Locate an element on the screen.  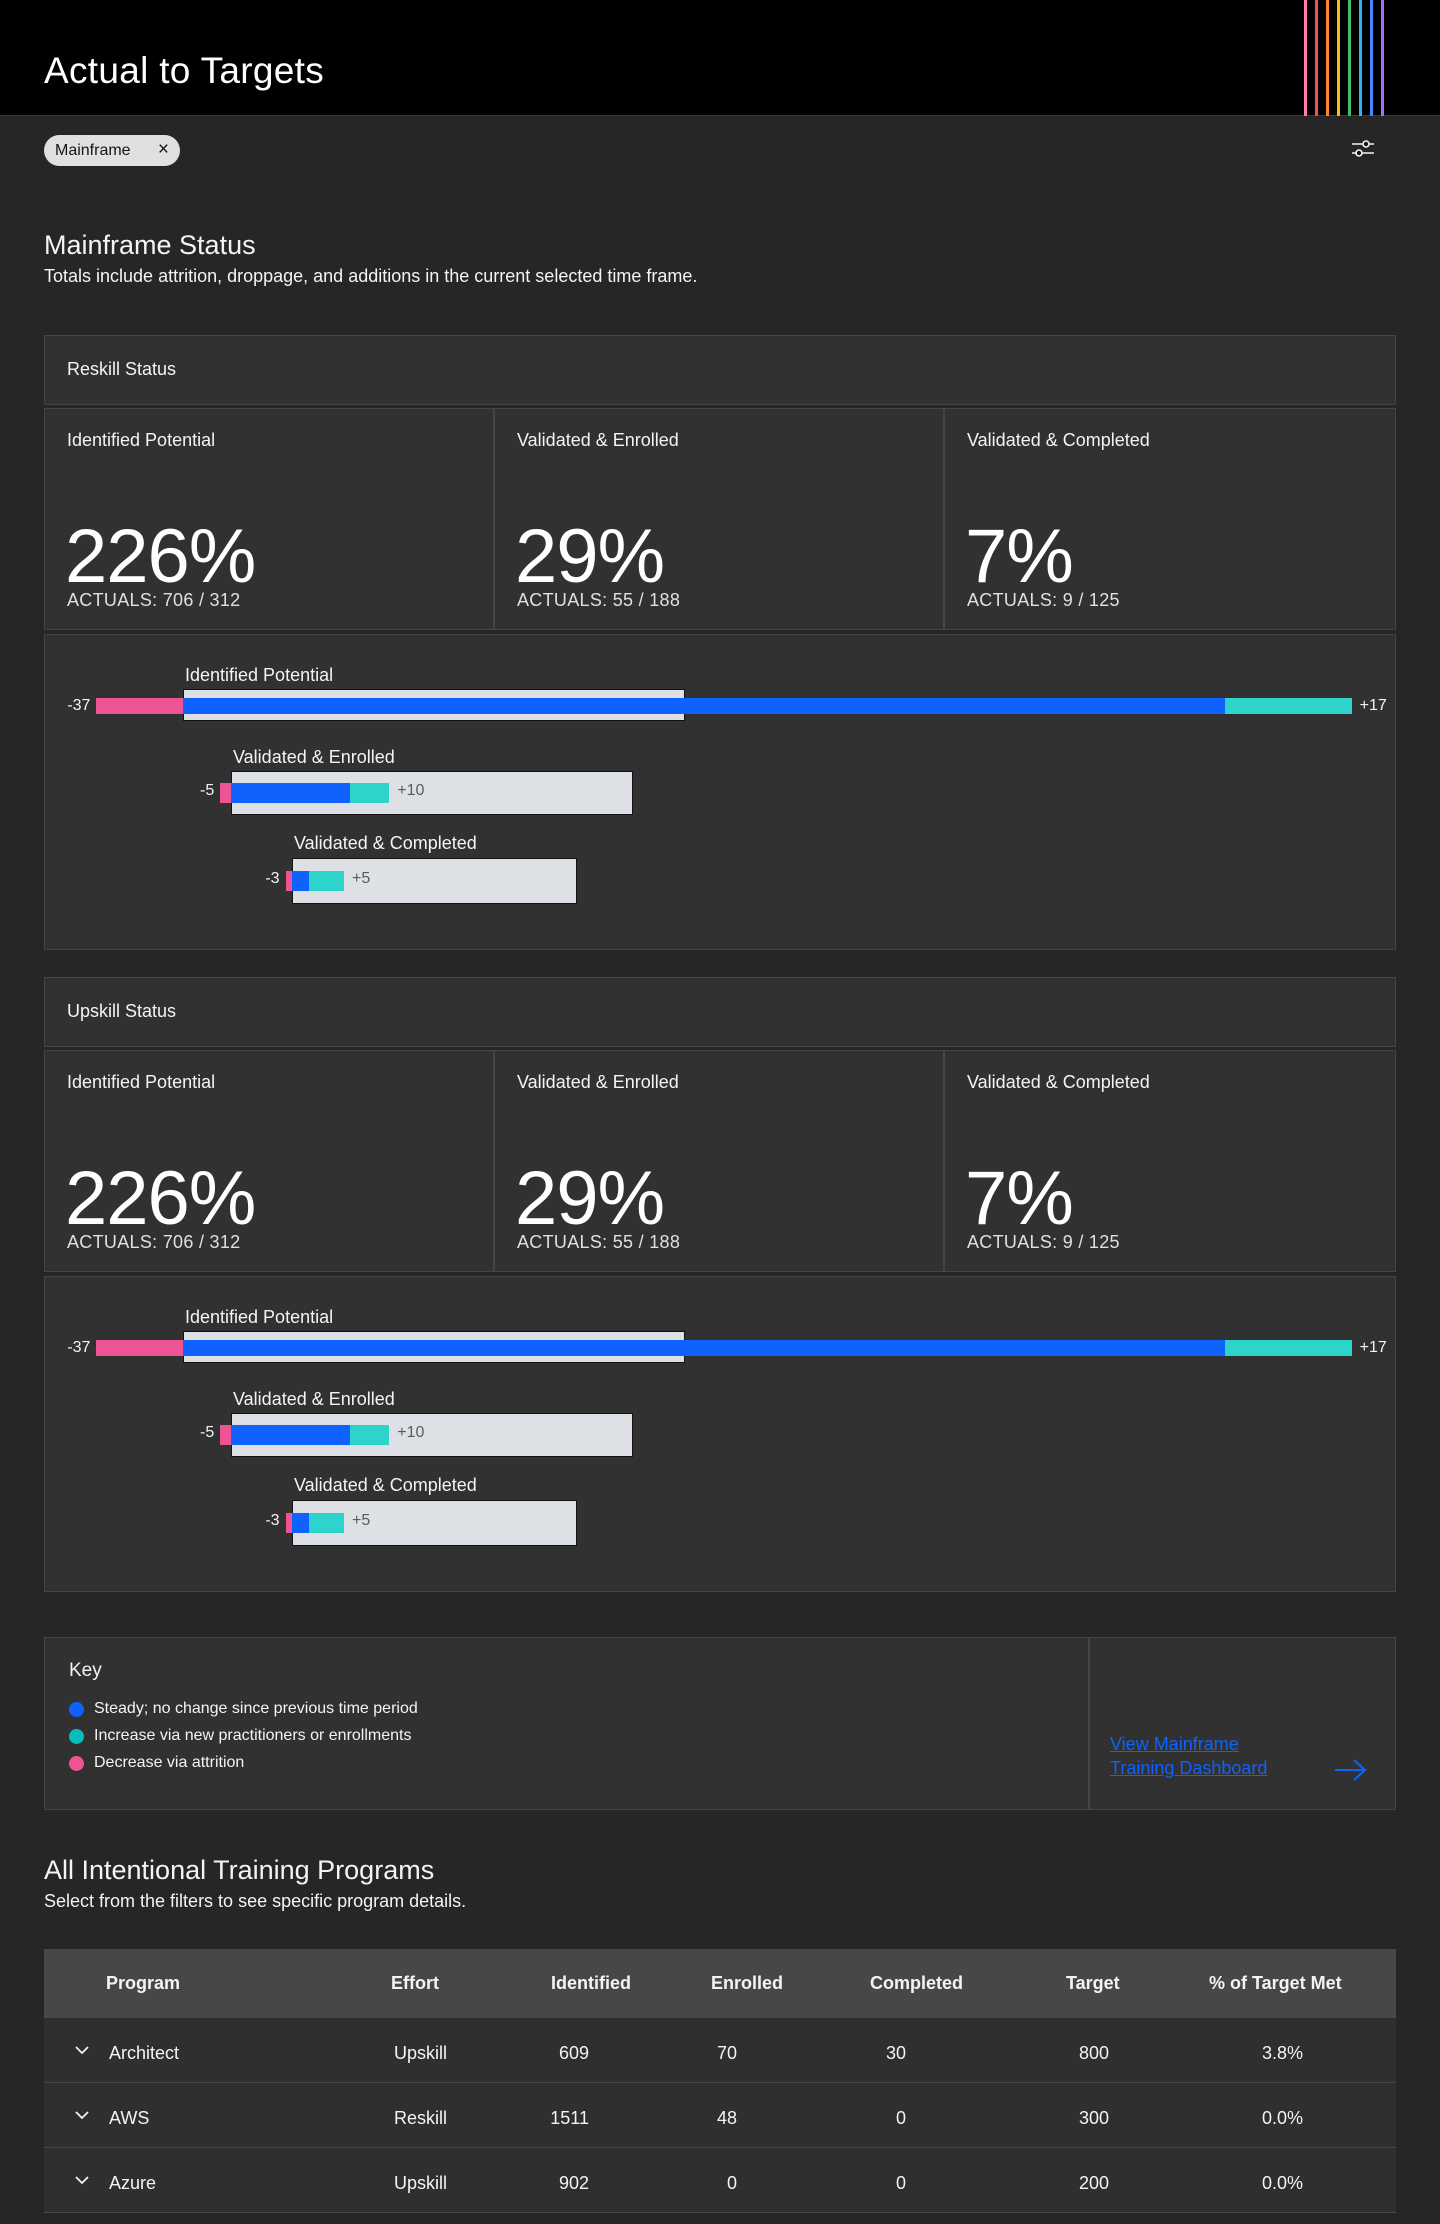
panel-title: Reskill Status is located at coordinates (122, 369).